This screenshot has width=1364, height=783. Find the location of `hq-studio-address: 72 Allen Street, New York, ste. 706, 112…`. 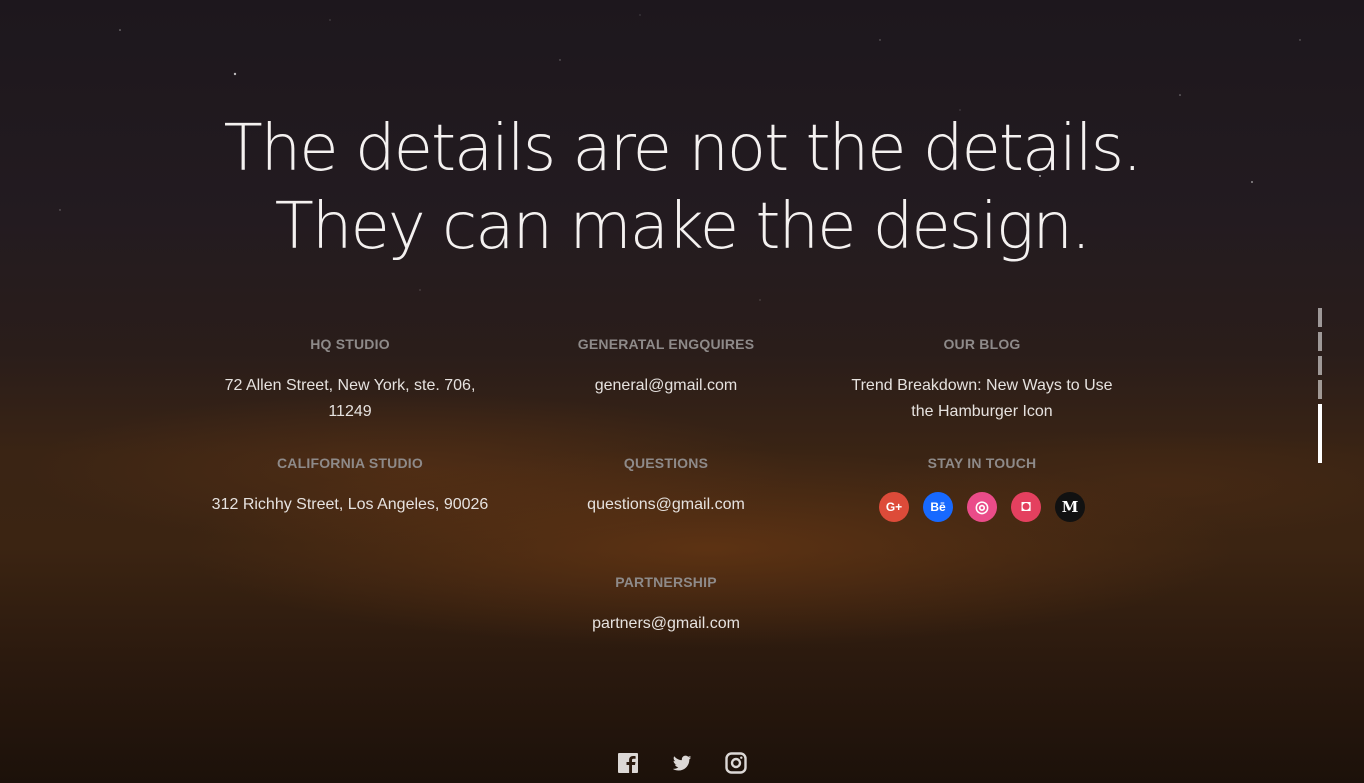

hq-studio-address: 72 Allen Street, New York, ste. 706, 112… is located at coordinates (350, 398).